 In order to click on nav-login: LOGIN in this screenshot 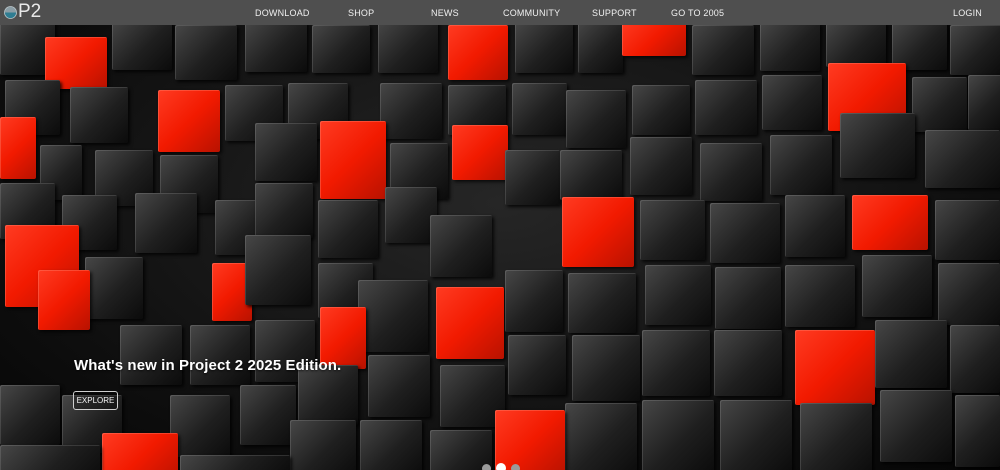, I will do `click(967, 12)`.